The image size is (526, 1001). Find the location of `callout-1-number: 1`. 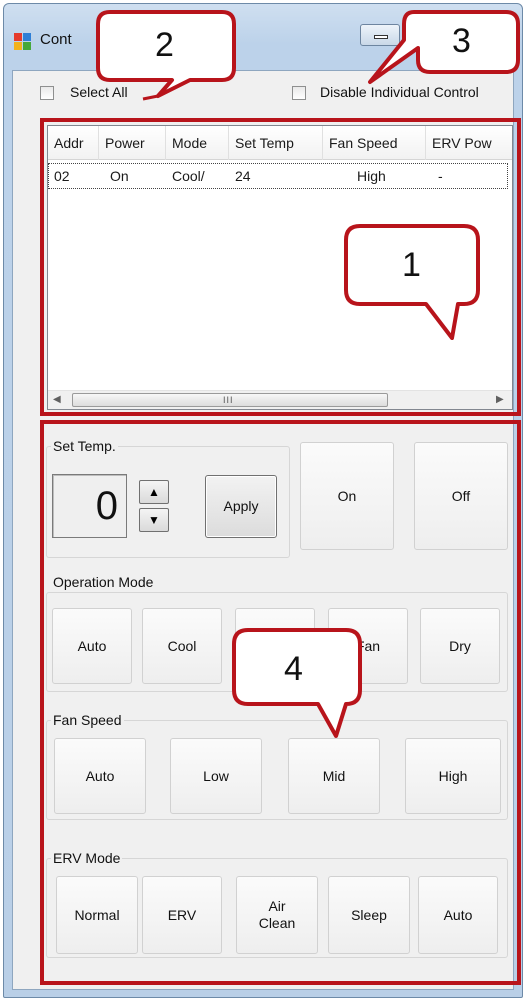

callout-1-number: 1 is located at coordinates (411, 265).